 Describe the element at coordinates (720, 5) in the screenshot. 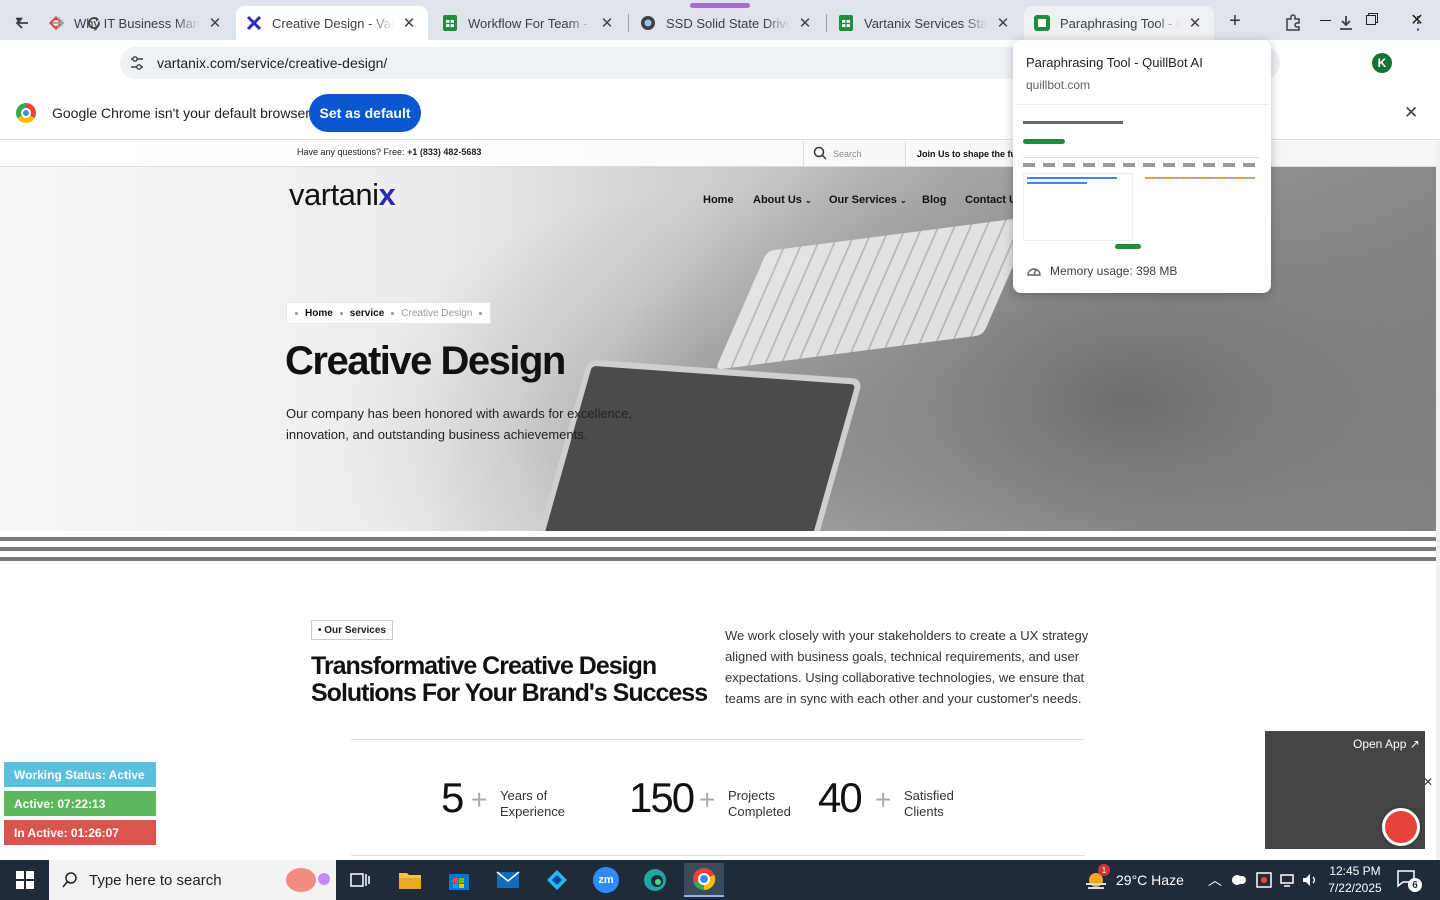

I see `recording-indicator` at that location.